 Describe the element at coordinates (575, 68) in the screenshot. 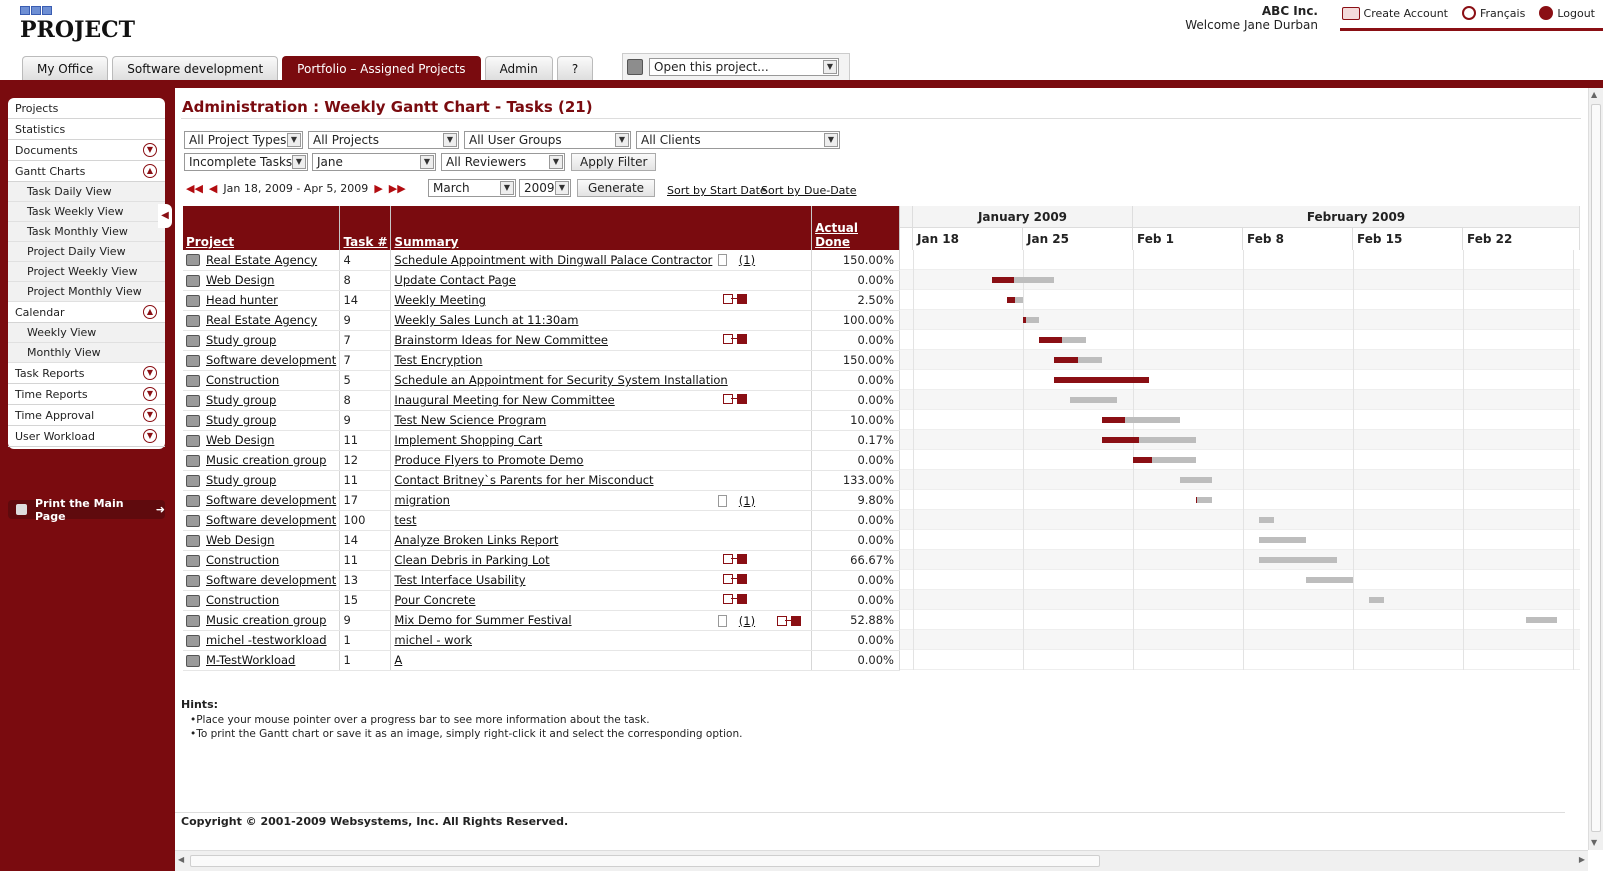

I see `tab-help: ?` at that location.